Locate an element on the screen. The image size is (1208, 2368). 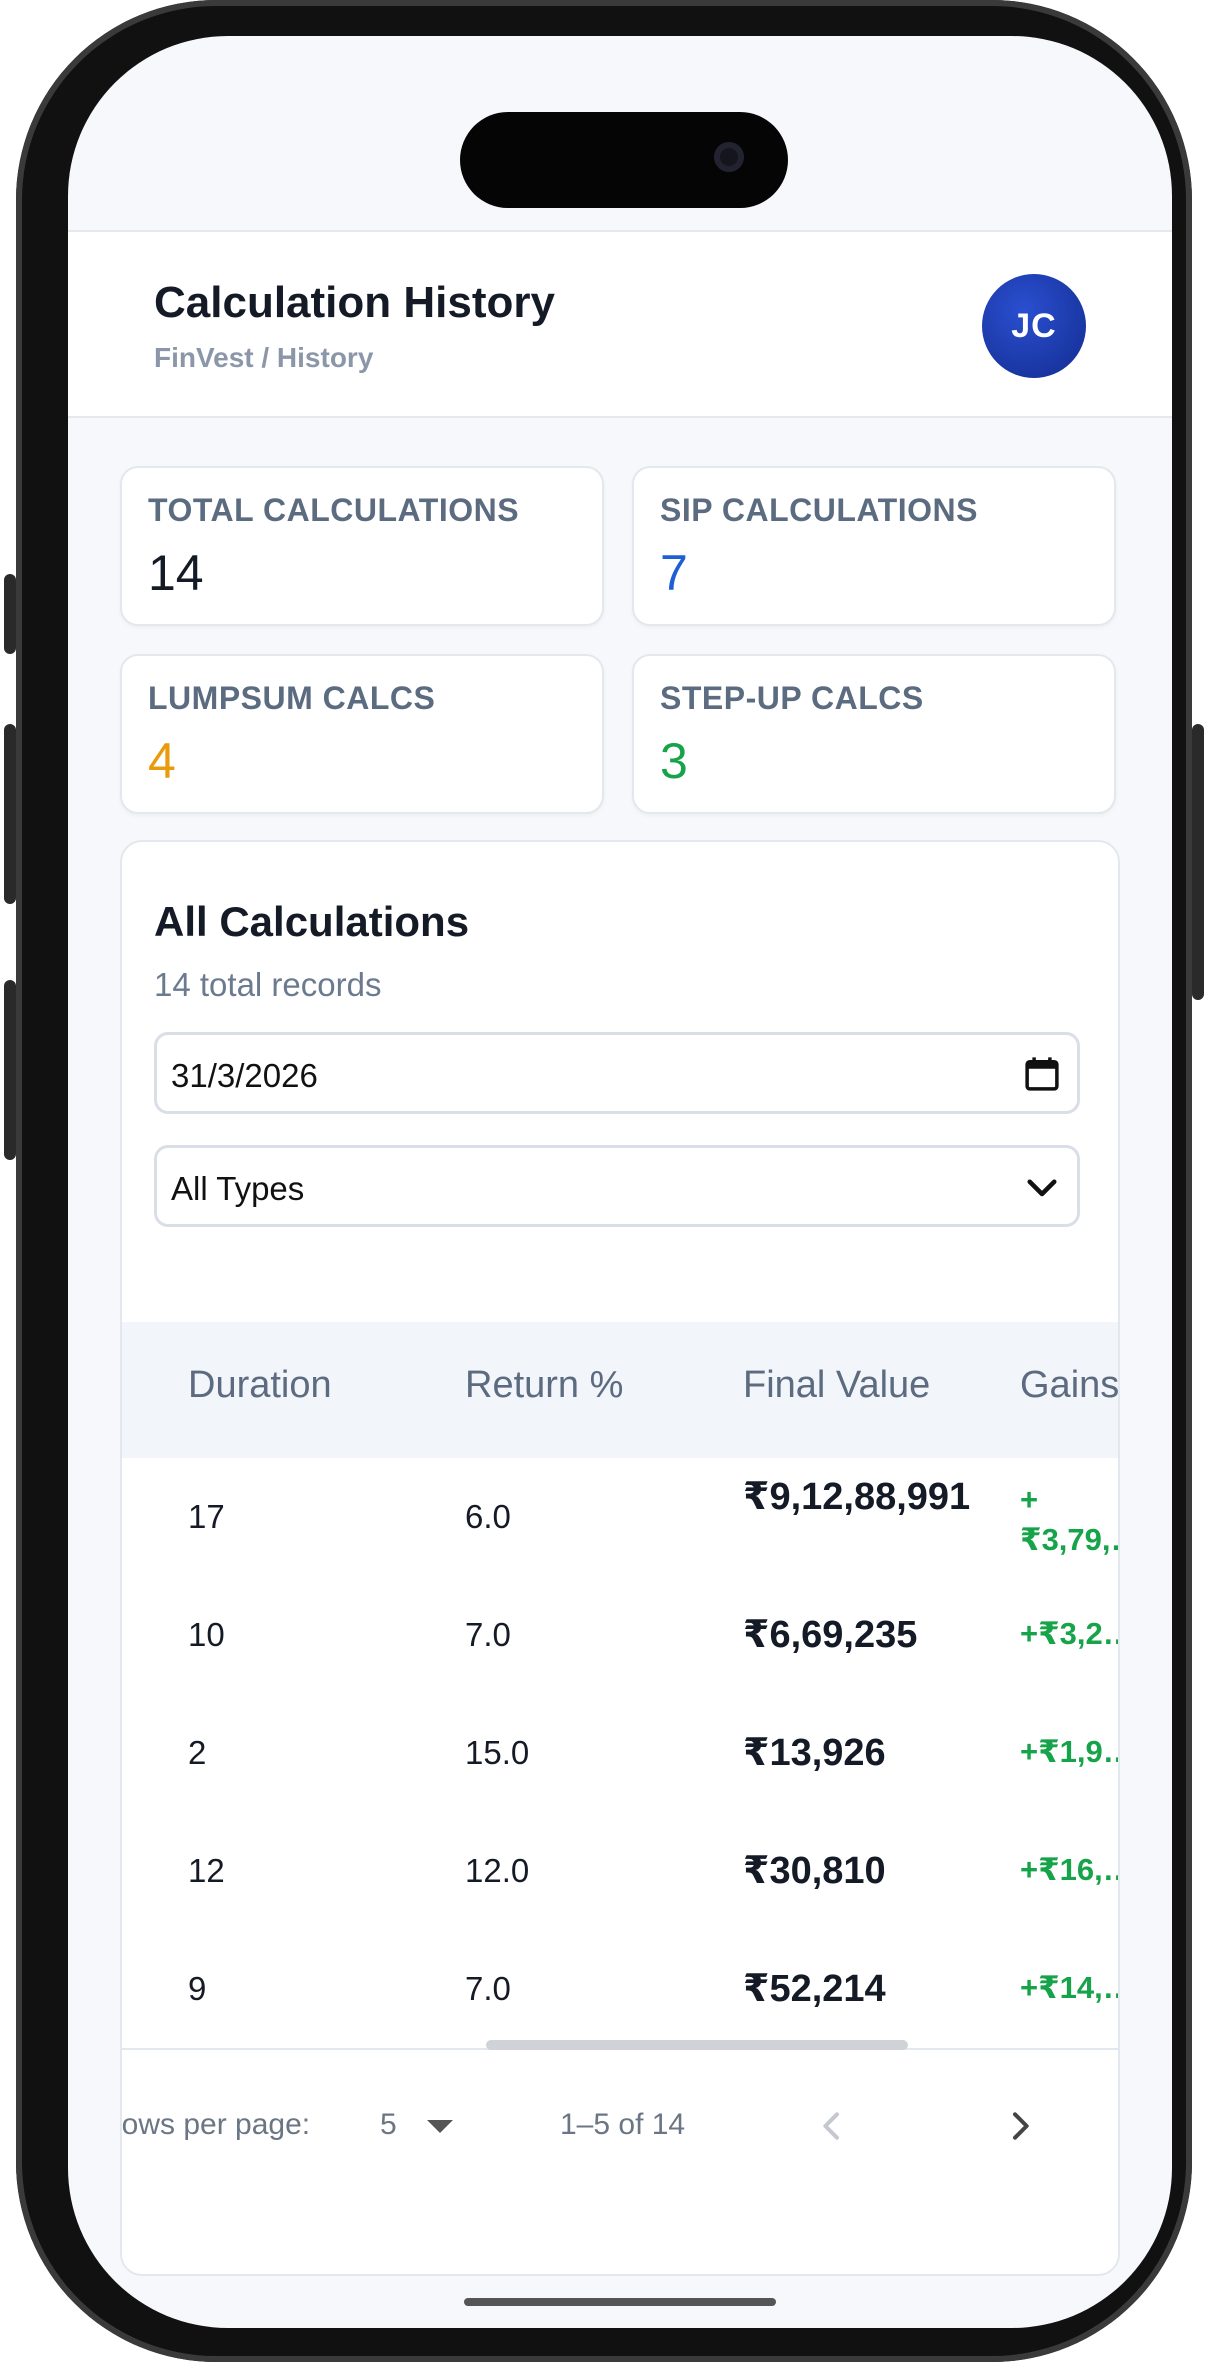
home-indicator is located at coordinates (620, 2302).